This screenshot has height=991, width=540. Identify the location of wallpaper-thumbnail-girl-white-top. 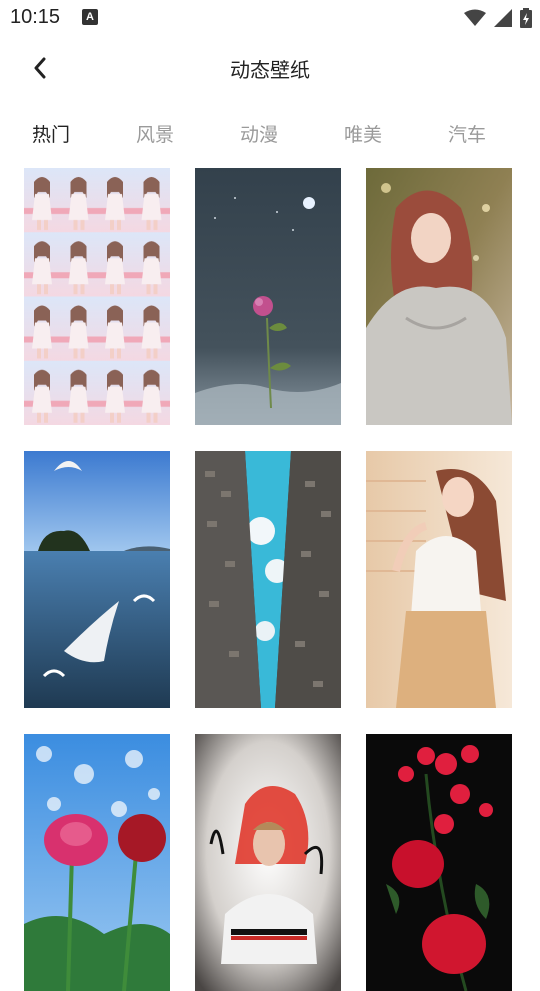
(439, 579).